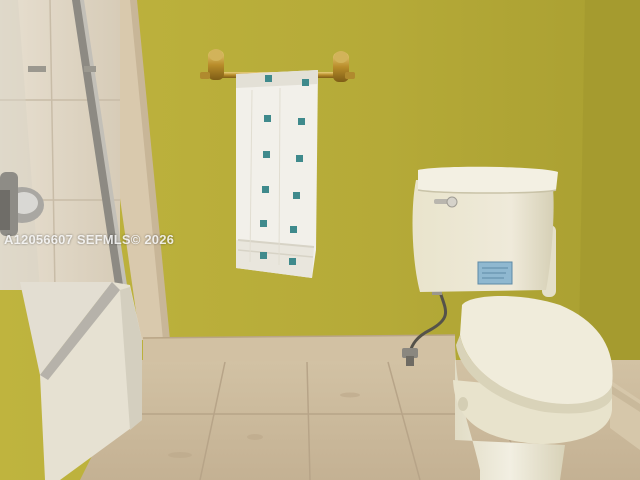 The width and height of the screenshot is (640, 480). I want to click on toilet-tank-lid, so click(488, 179).